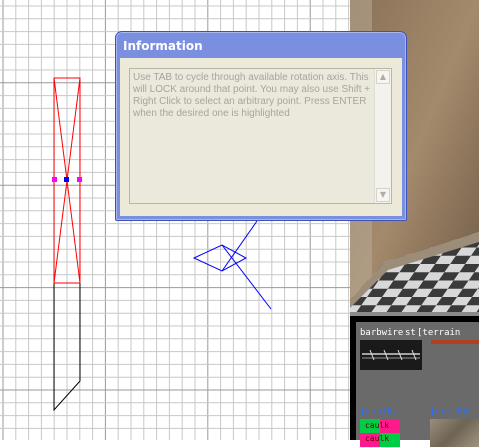  What do you see at coordinates (410, 333) in the screenshot?
I see `texture-label-st: st` at bounding box center [410, 333].